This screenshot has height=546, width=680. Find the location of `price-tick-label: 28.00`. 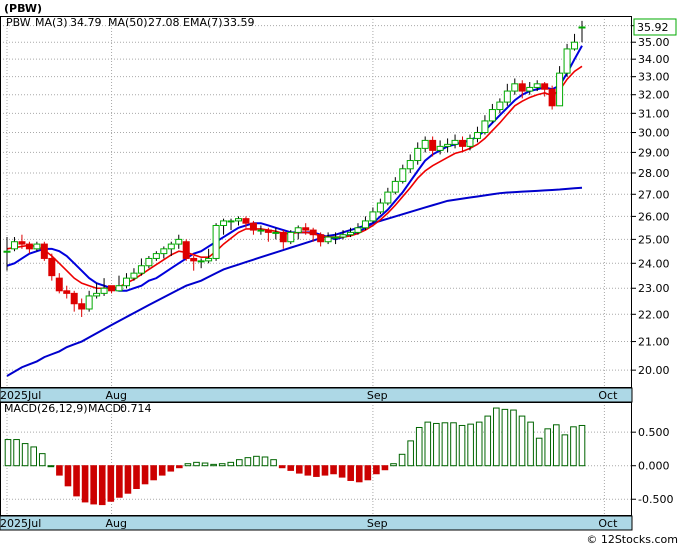

price-tick-label: 28.00 is located at coordinates (654, 173).